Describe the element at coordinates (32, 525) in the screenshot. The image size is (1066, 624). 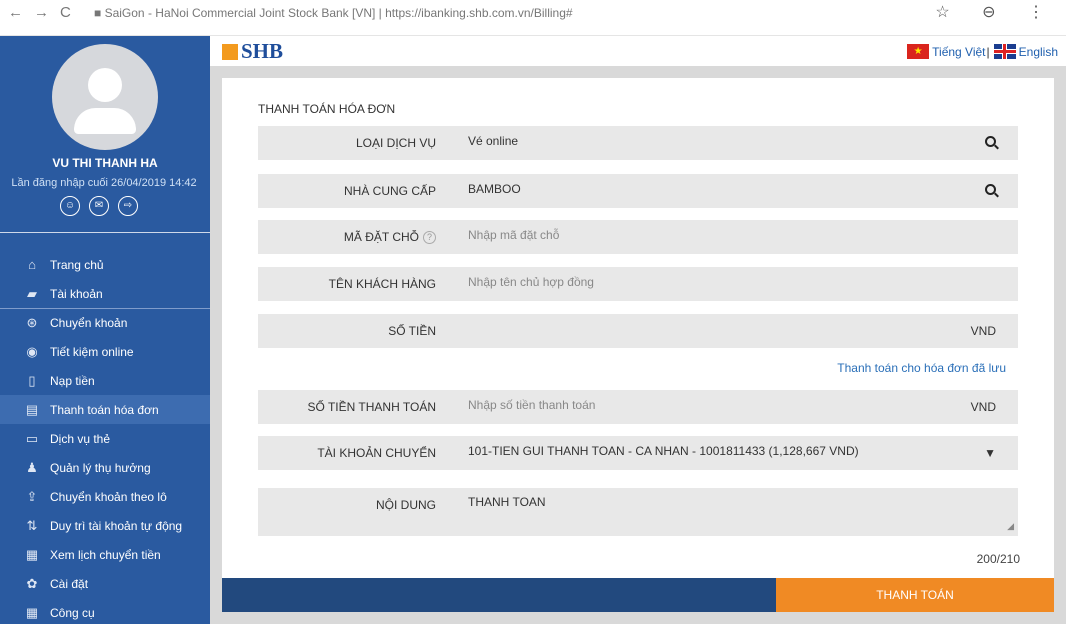
I see `sort-arrows-icon: ⇅` at that location.